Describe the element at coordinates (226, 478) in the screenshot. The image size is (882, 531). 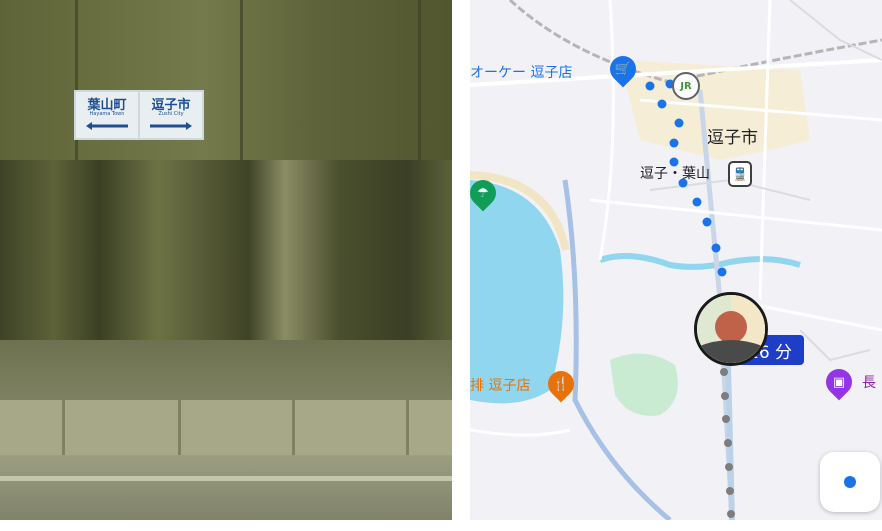
I see `road-line` at that location.